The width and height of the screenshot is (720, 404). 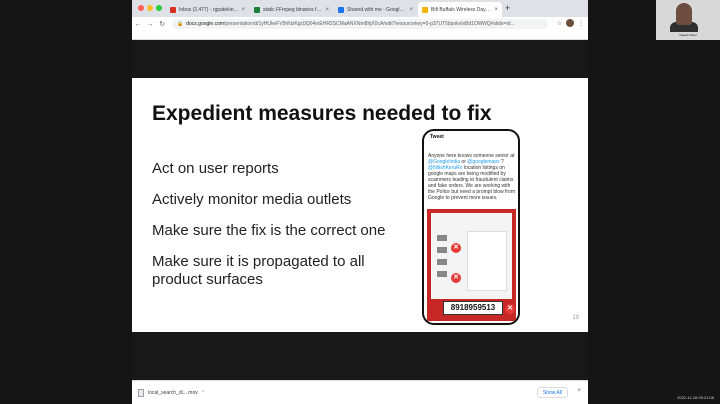 I want to click on presenter-name: Rajesh Patel, so click(x=688, y=35).